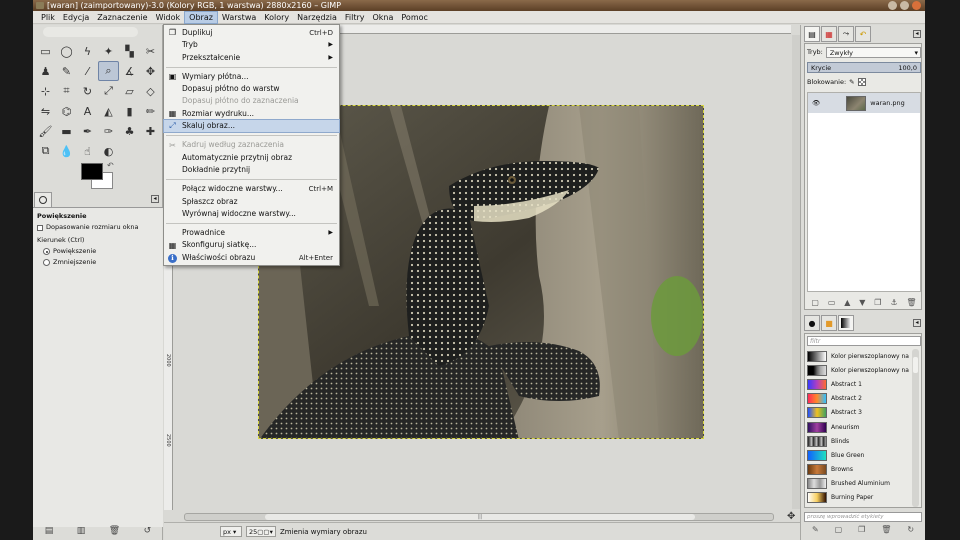 The height and width of the screenshot is (540, 960). What do you see at coordinates (916, 5) in the screenshot?
I see `close-button` at bounding box center [916, 5].